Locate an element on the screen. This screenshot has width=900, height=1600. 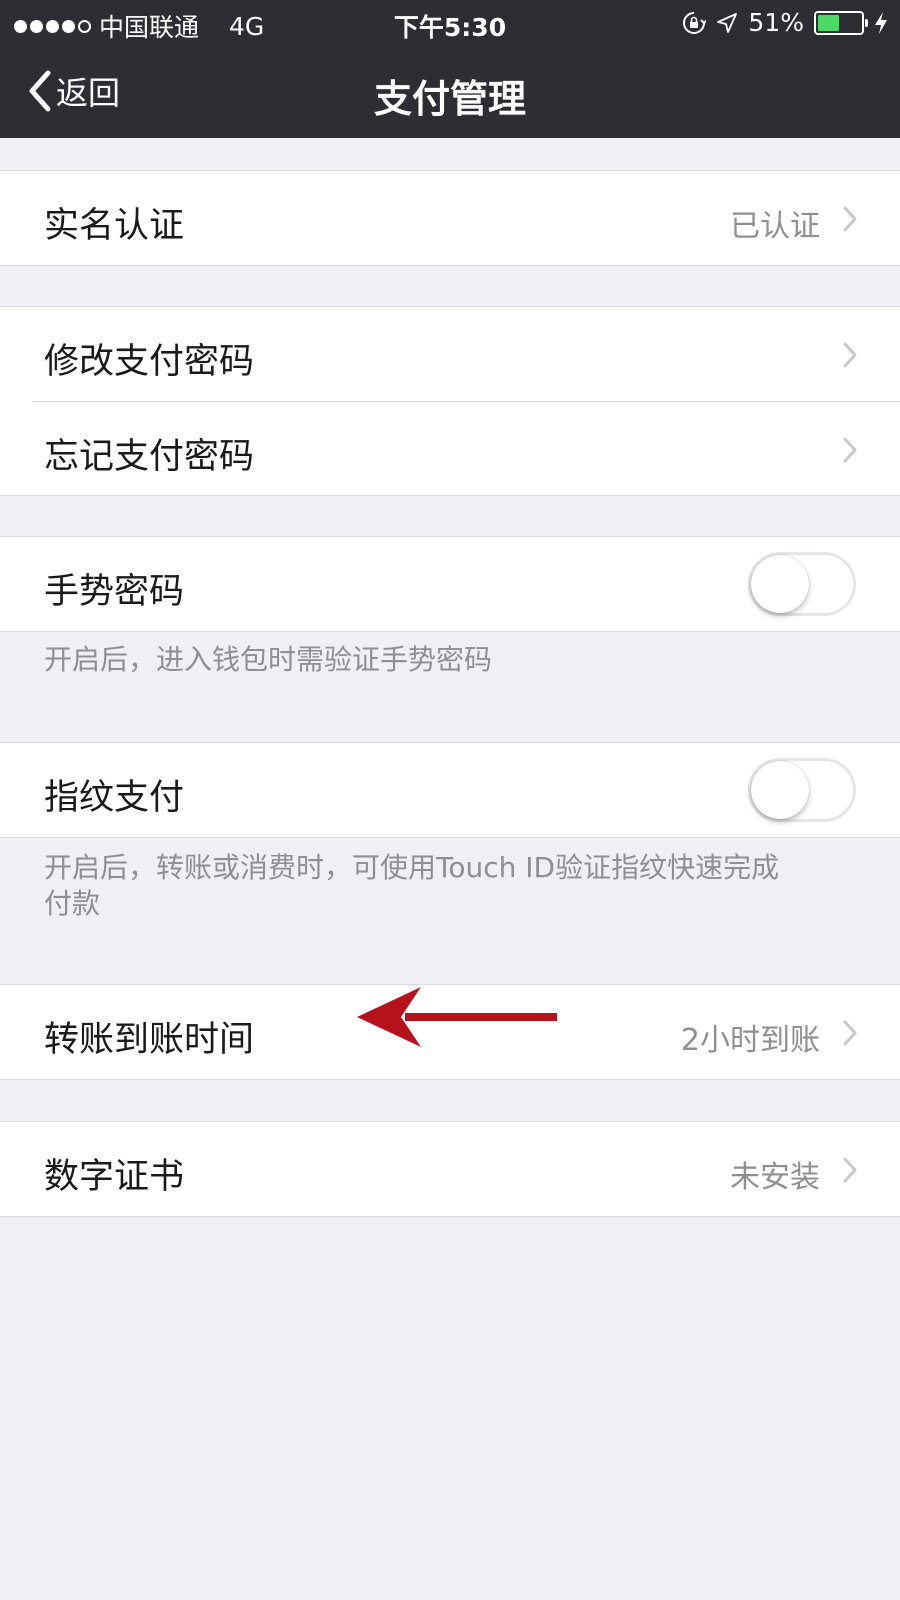
fingerprint-note-line1: 开启后，转账或消费时，可使用Touch ID验证指纹快速完成 is located at coordinates (412, 867).